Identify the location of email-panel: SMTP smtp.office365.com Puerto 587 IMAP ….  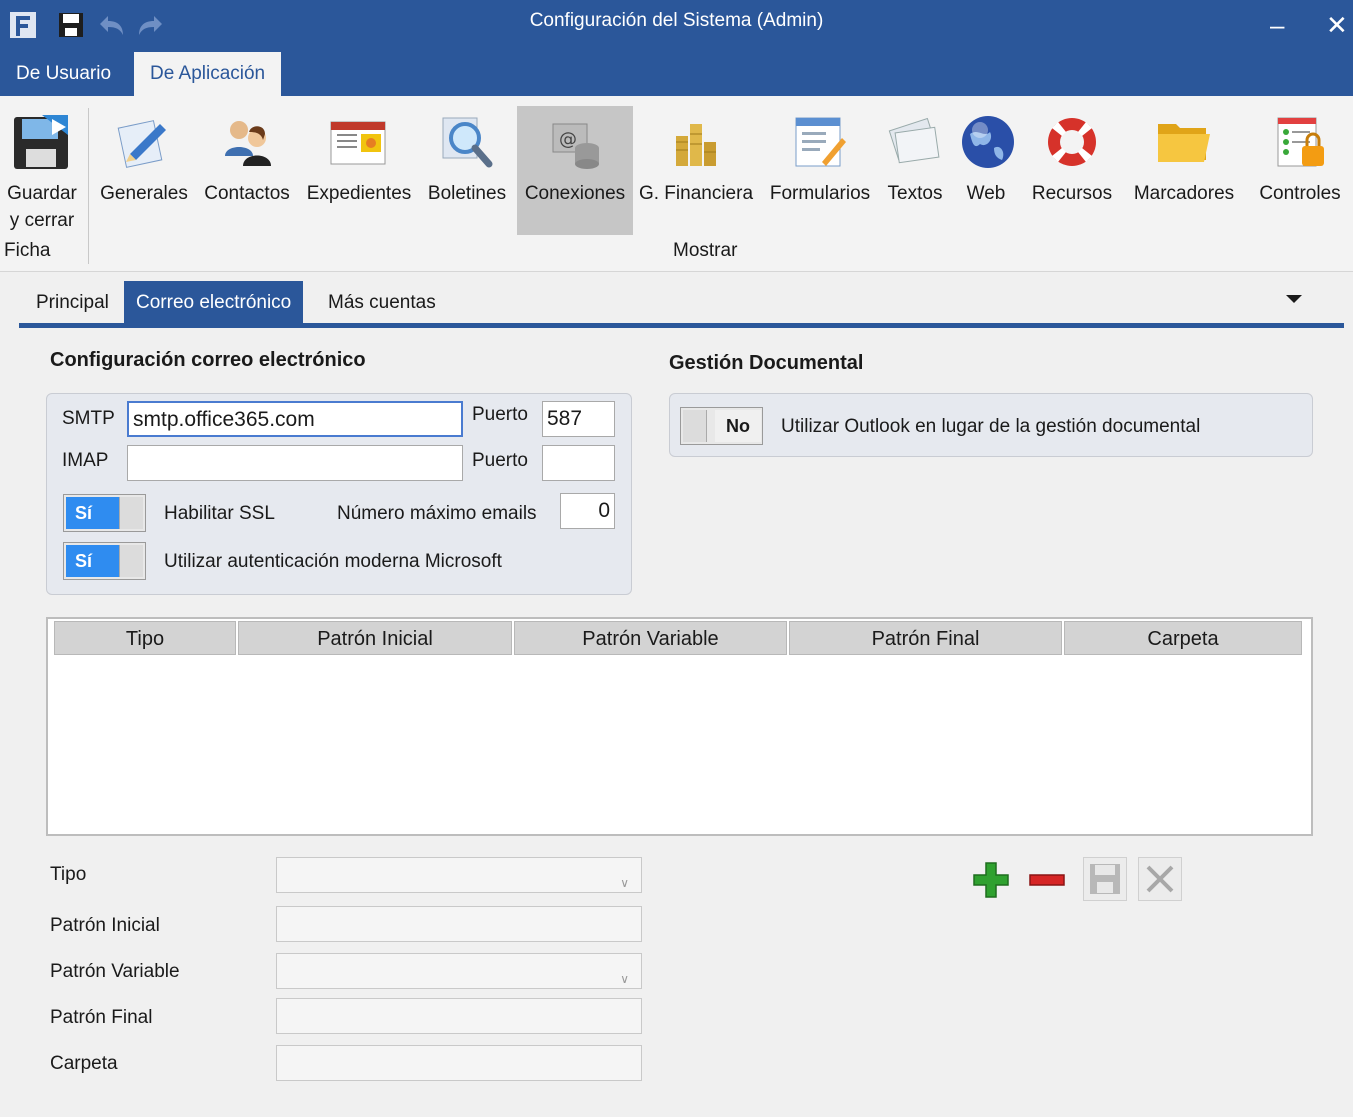
(339, 494).